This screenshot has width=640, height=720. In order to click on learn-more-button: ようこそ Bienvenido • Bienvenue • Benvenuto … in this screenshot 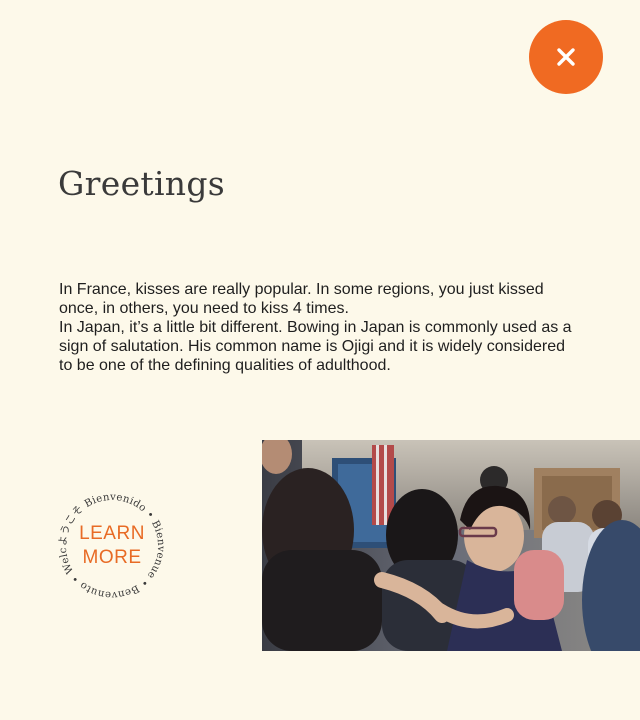, I will do `click(112, 546)`.